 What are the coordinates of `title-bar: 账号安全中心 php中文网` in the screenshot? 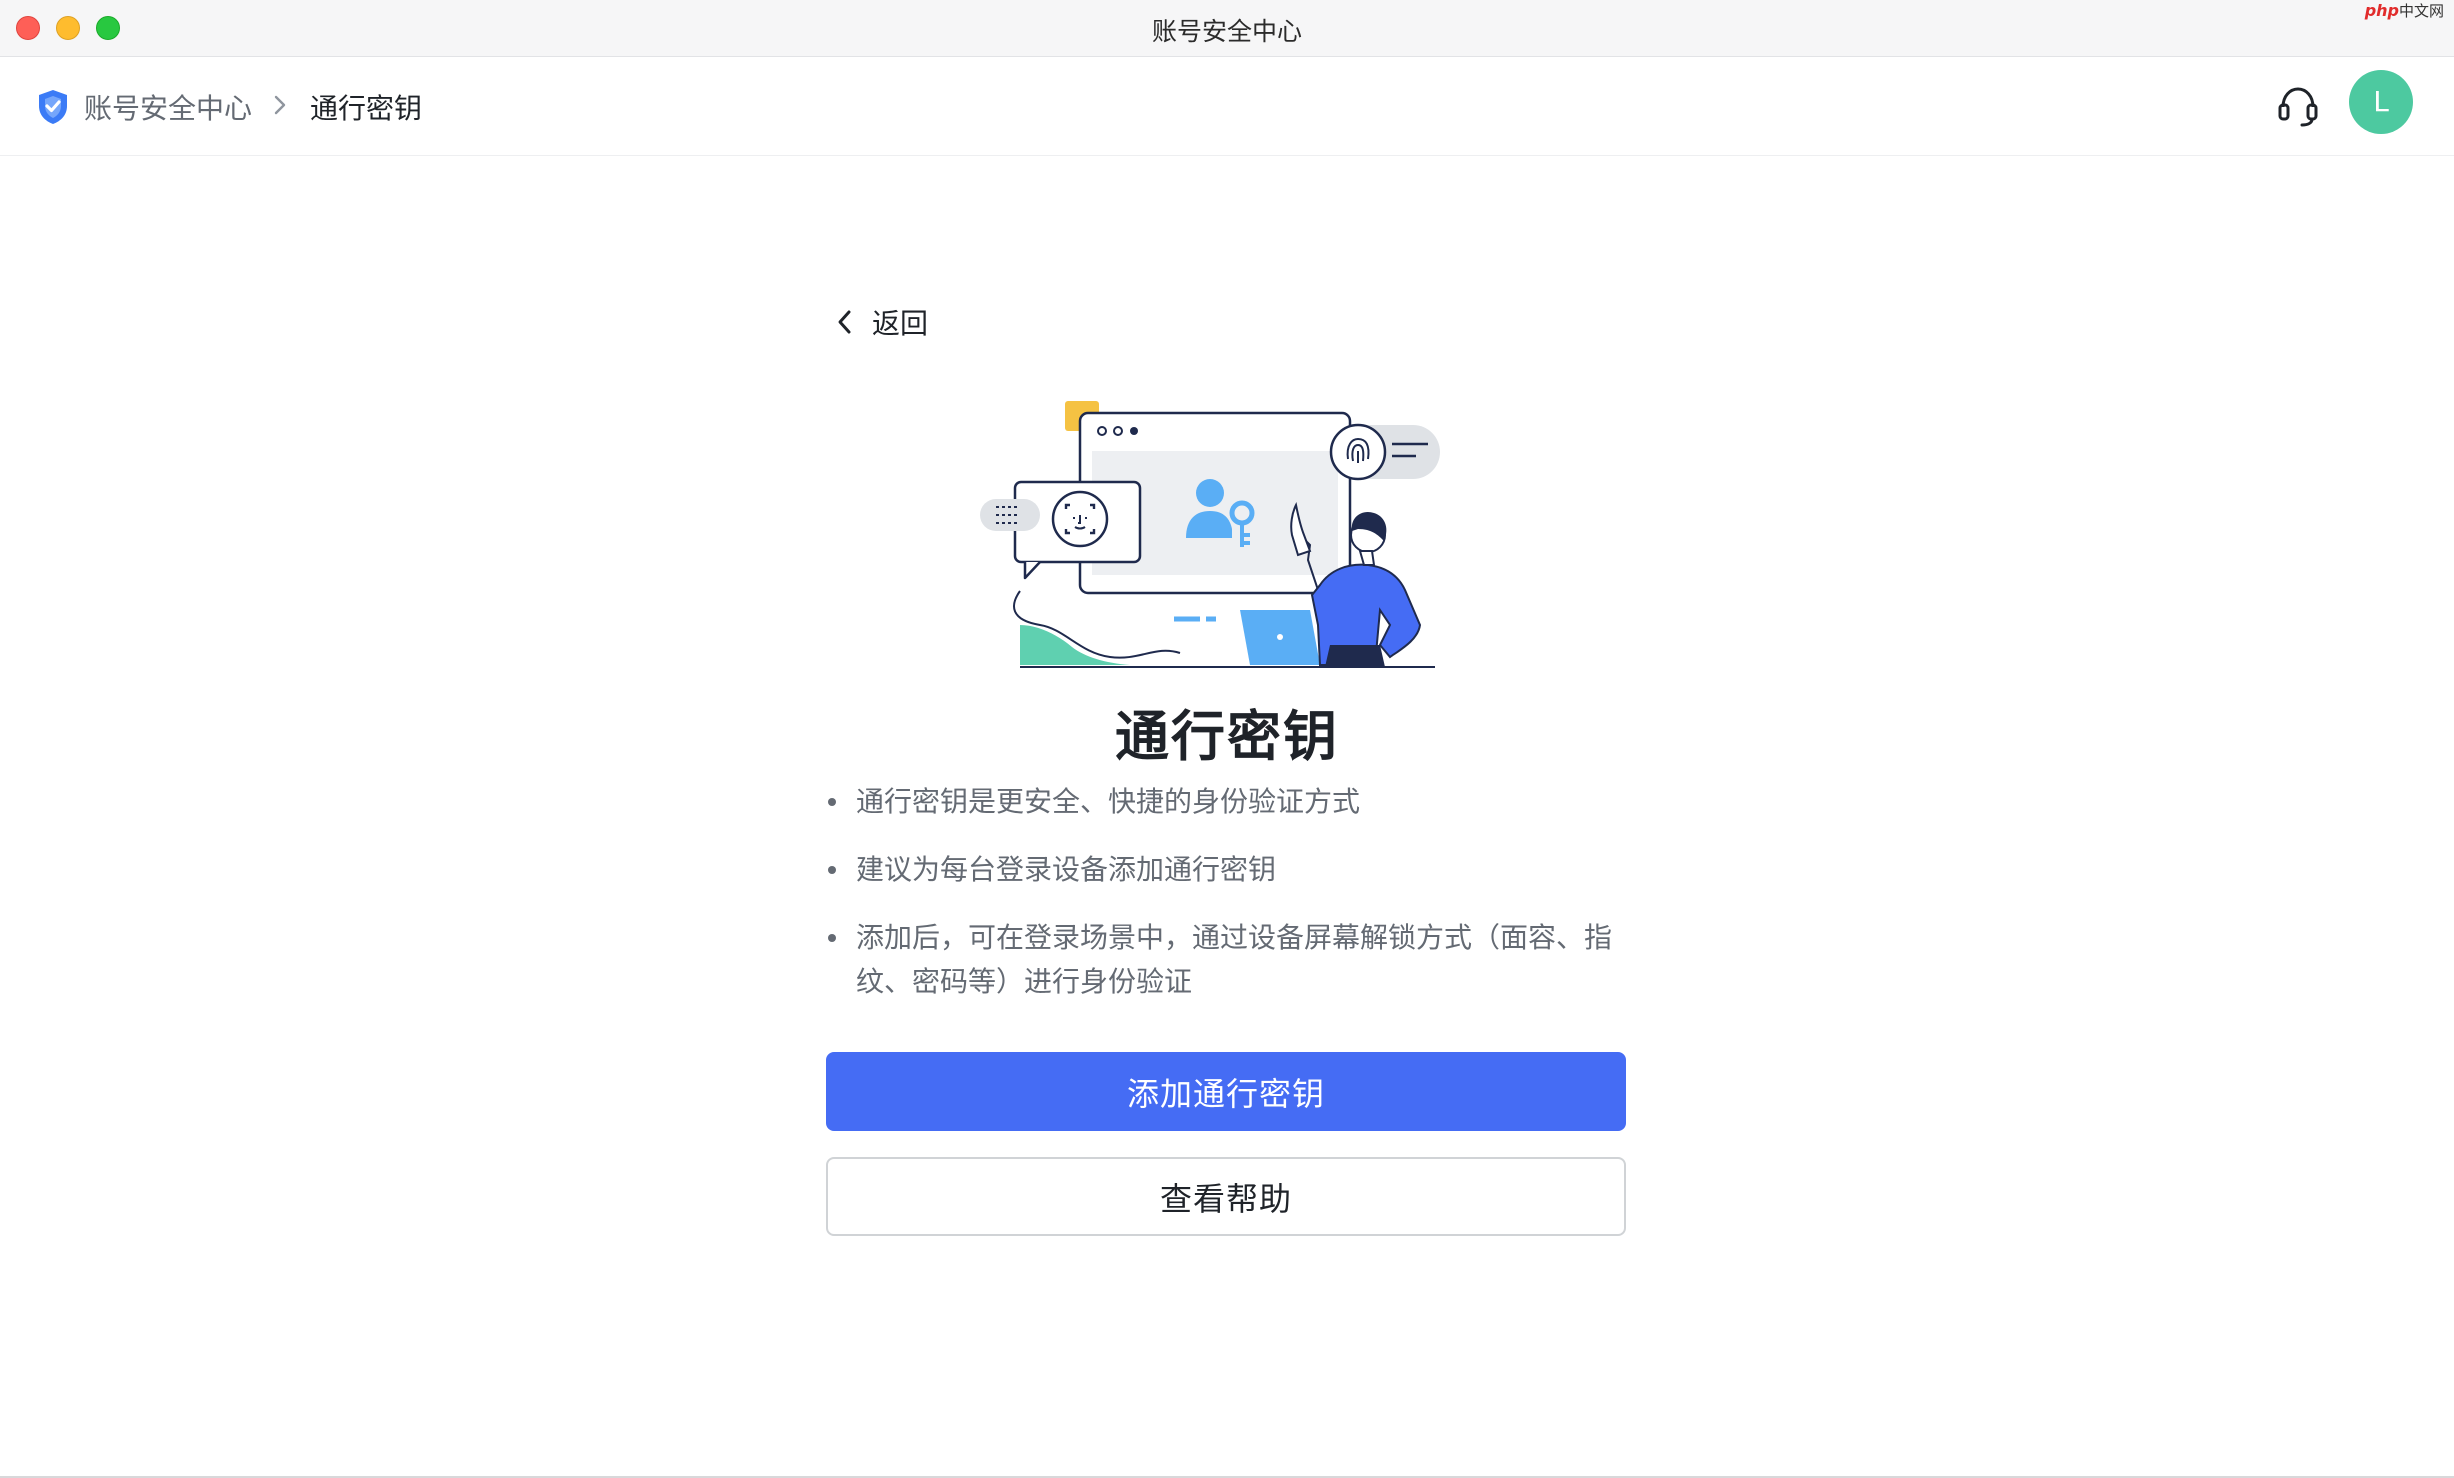 It's located at (1227, 28).